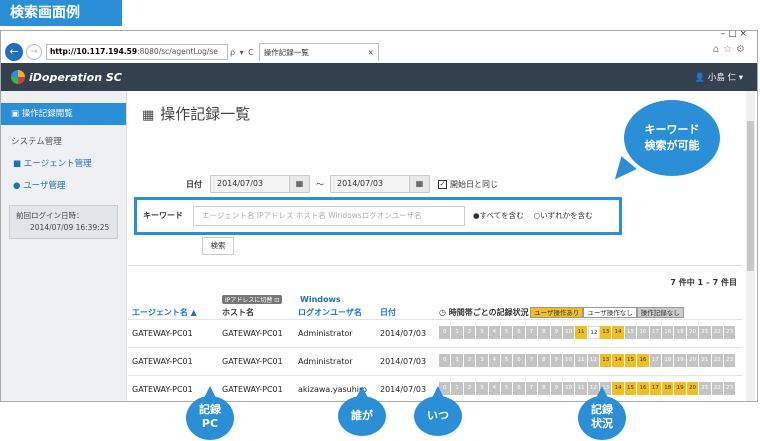 The height and width of the screenshot is (441, 760). I want to click on header-date: 日付, so click(388, 312).